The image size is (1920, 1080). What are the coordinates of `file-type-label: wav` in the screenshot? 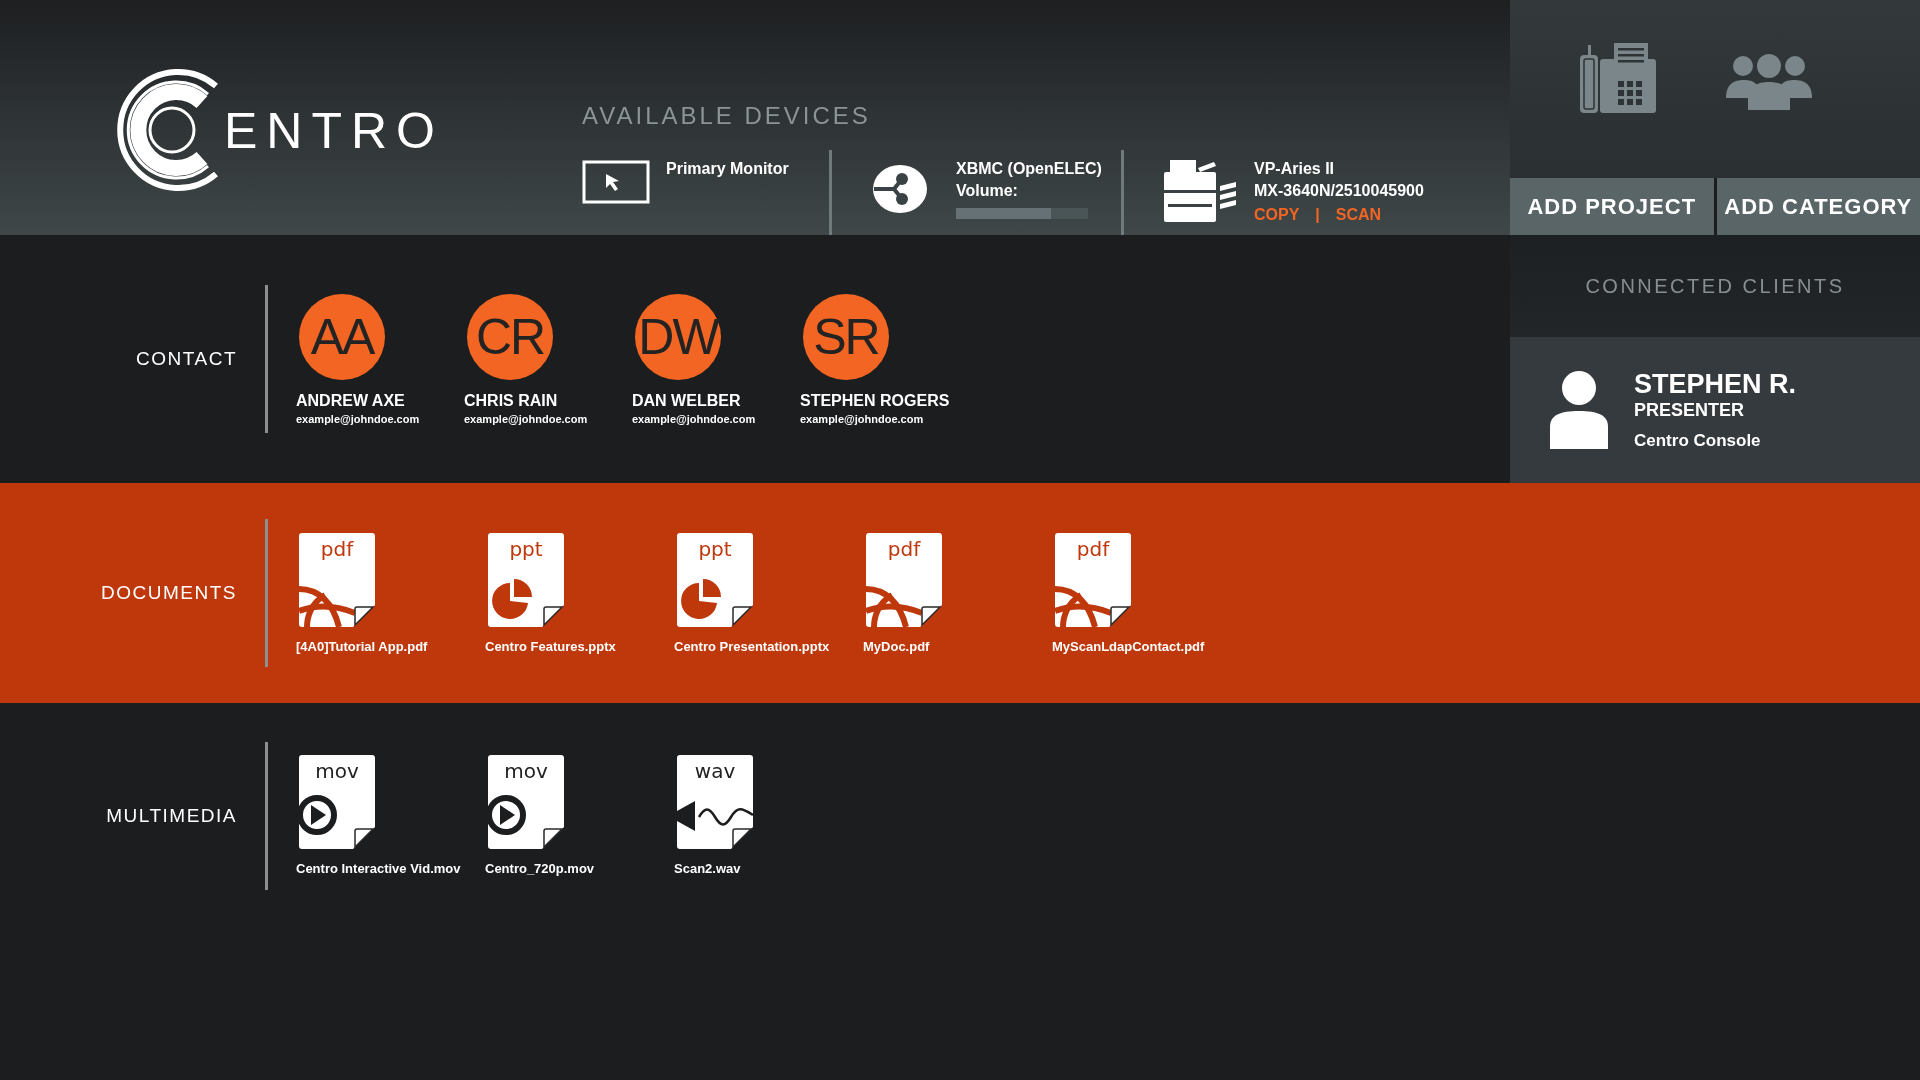 It's located at (715, 771).